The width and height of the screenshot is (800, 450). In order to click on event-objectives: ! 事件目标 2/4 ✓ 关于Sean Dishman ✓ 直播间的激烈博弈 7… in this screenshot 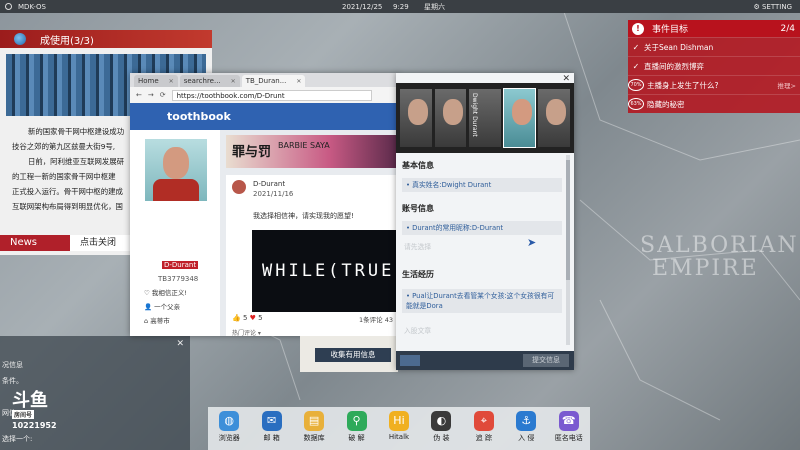, I will do `click(714, 67)`.